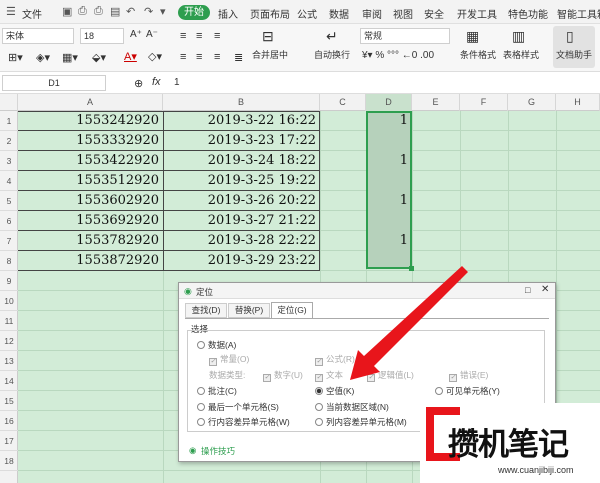 Image resolution: width=600 pixels, height=483 pixels. I want to click on watermark-url: www.cuanjibiji.com, so click(536, 470).